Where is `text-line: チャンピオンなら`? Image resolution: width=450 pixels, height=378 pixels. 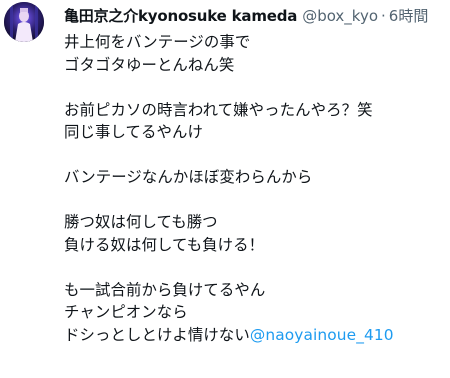 text-line: チャンピオンなら is located at coordinates (126, 312).